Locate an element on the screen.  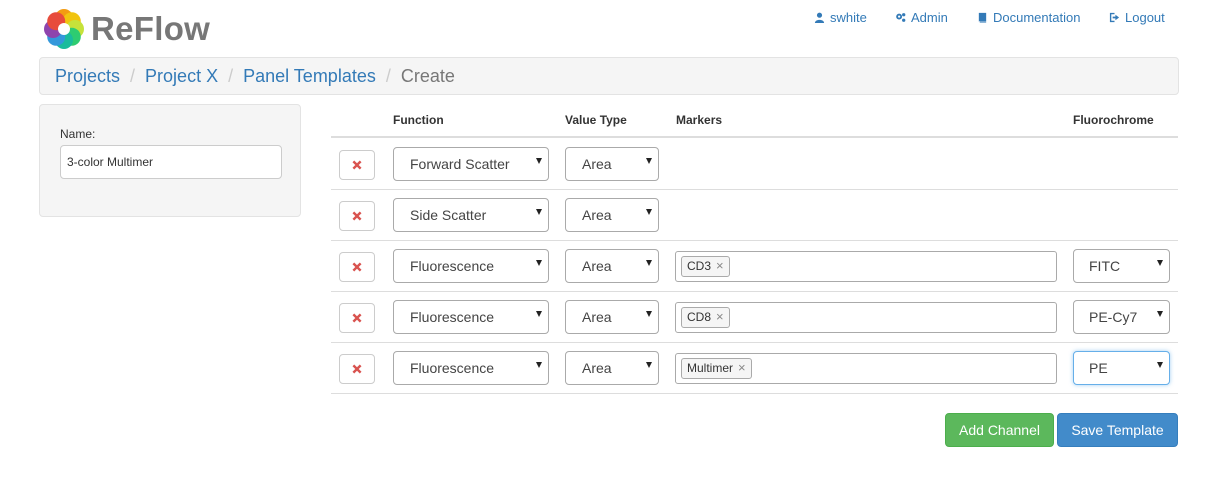
save-template-button: Save Template is located at coordinates (1117, 430).